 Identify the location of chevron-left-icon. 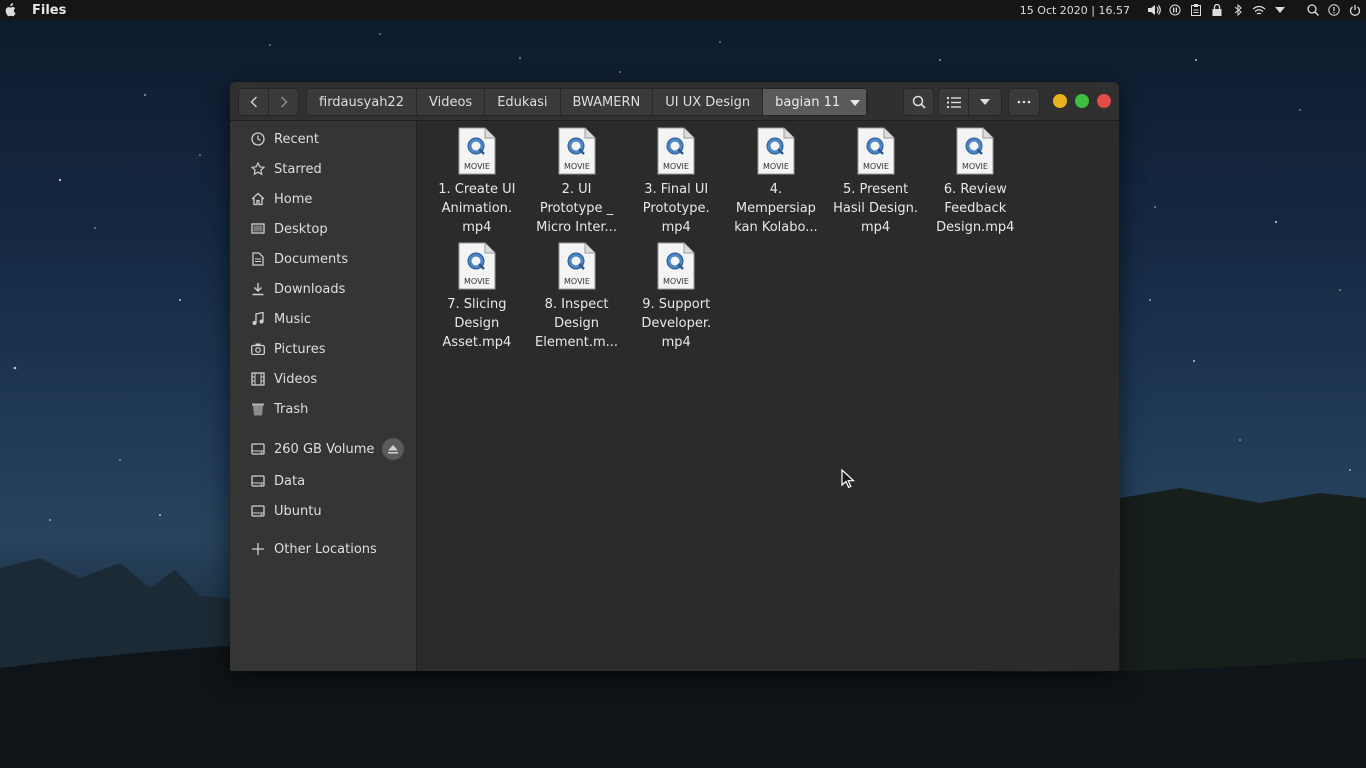
(253, 102).